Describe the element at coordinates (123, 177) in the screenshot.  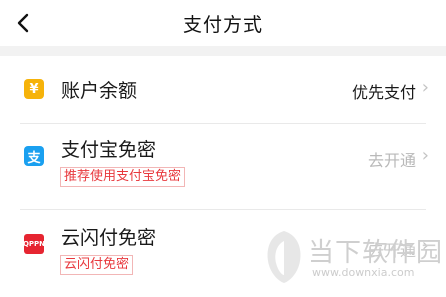
I see `method-tag: 推荐使用支付宝免密` at that location.